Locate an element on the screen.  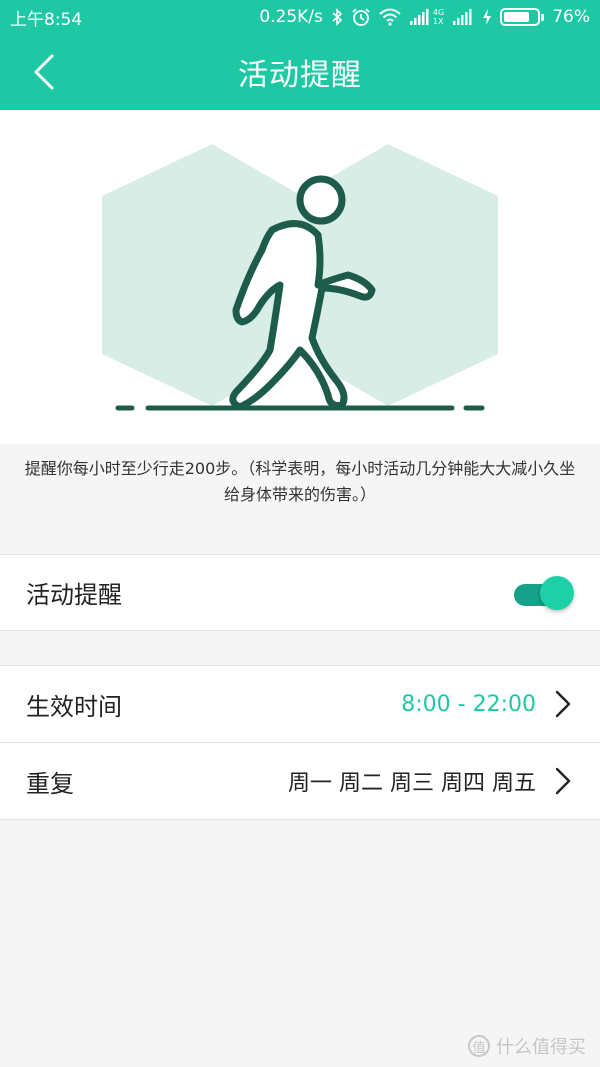
effective-time-value: 8:00 - 22:00 is located at coordinates (468, 704).